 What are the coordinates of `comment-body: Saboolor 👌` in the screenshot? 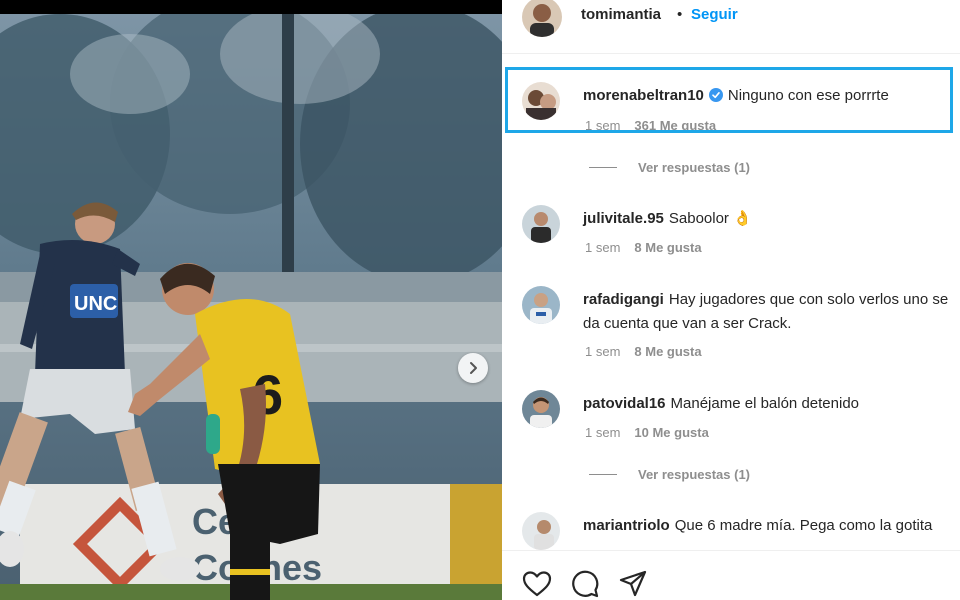 It's located at (710, 218).